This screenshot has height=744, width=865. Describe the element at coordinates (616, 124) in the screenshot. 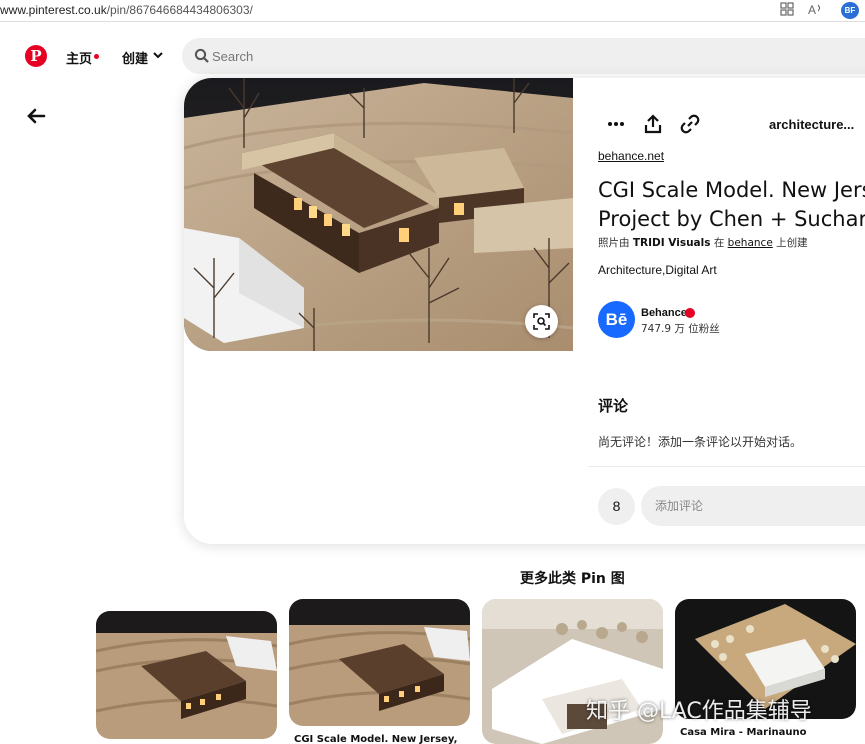

I see `more-options-icon` at that location.